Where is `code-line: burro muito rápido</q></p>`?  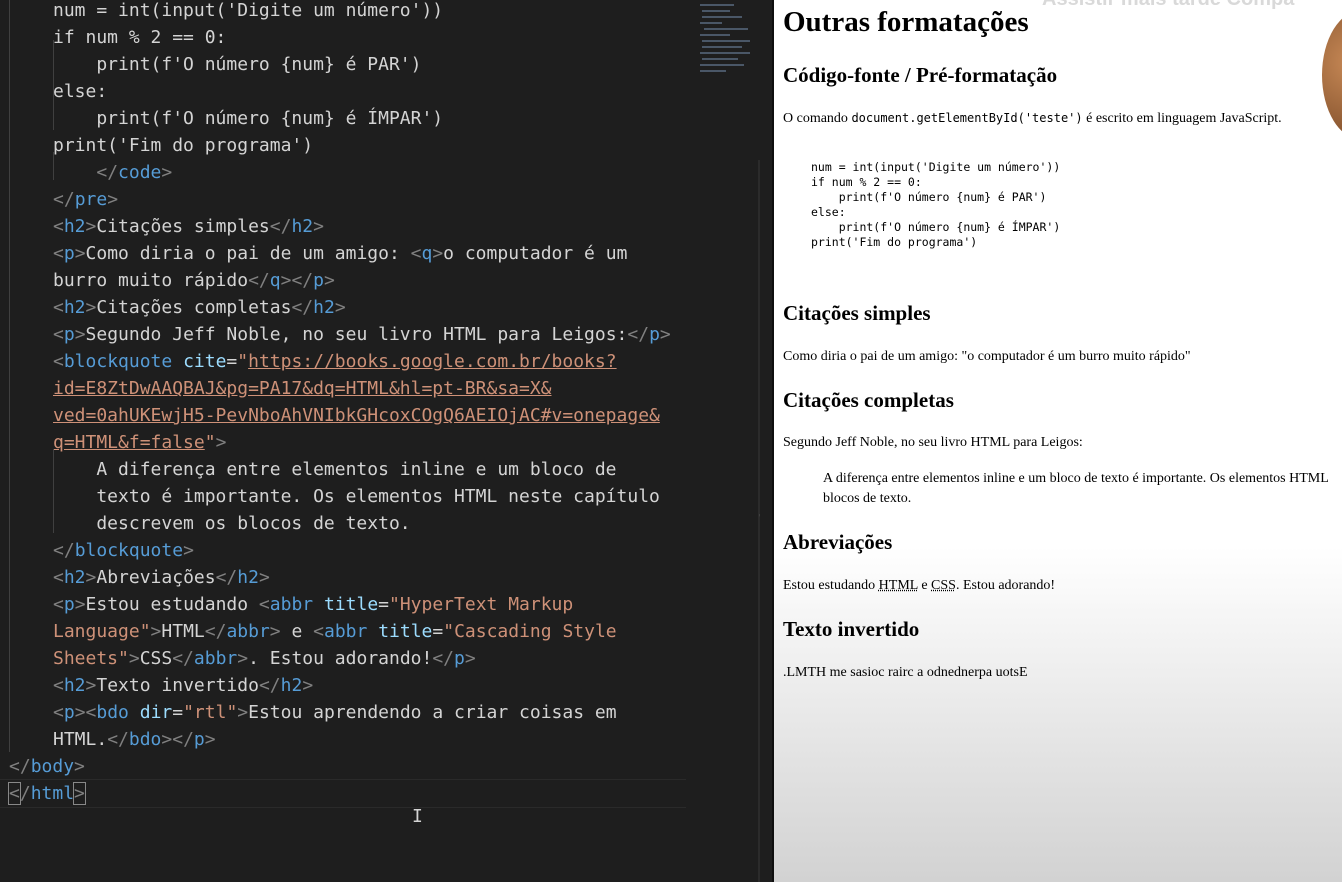
code-line: burro muito rápido</q></p> is located at coordinates (194, 280).